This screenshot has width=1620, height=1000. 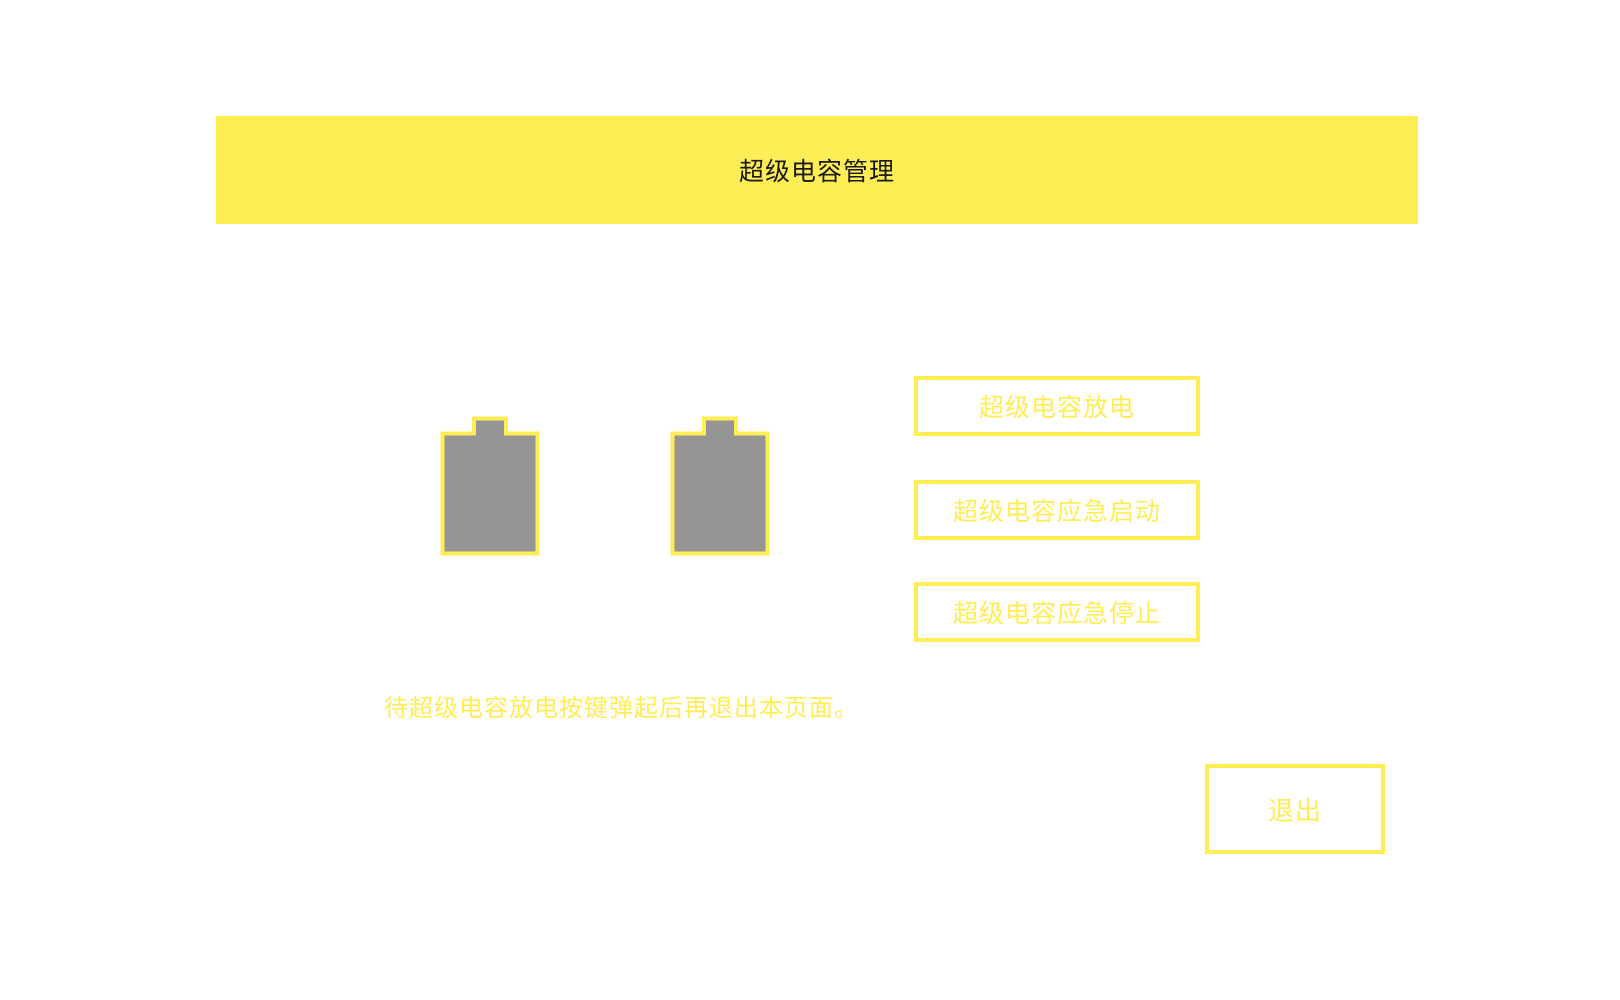 I want to click on title-bar: 超级电容管理, so click(x=817, y=170).